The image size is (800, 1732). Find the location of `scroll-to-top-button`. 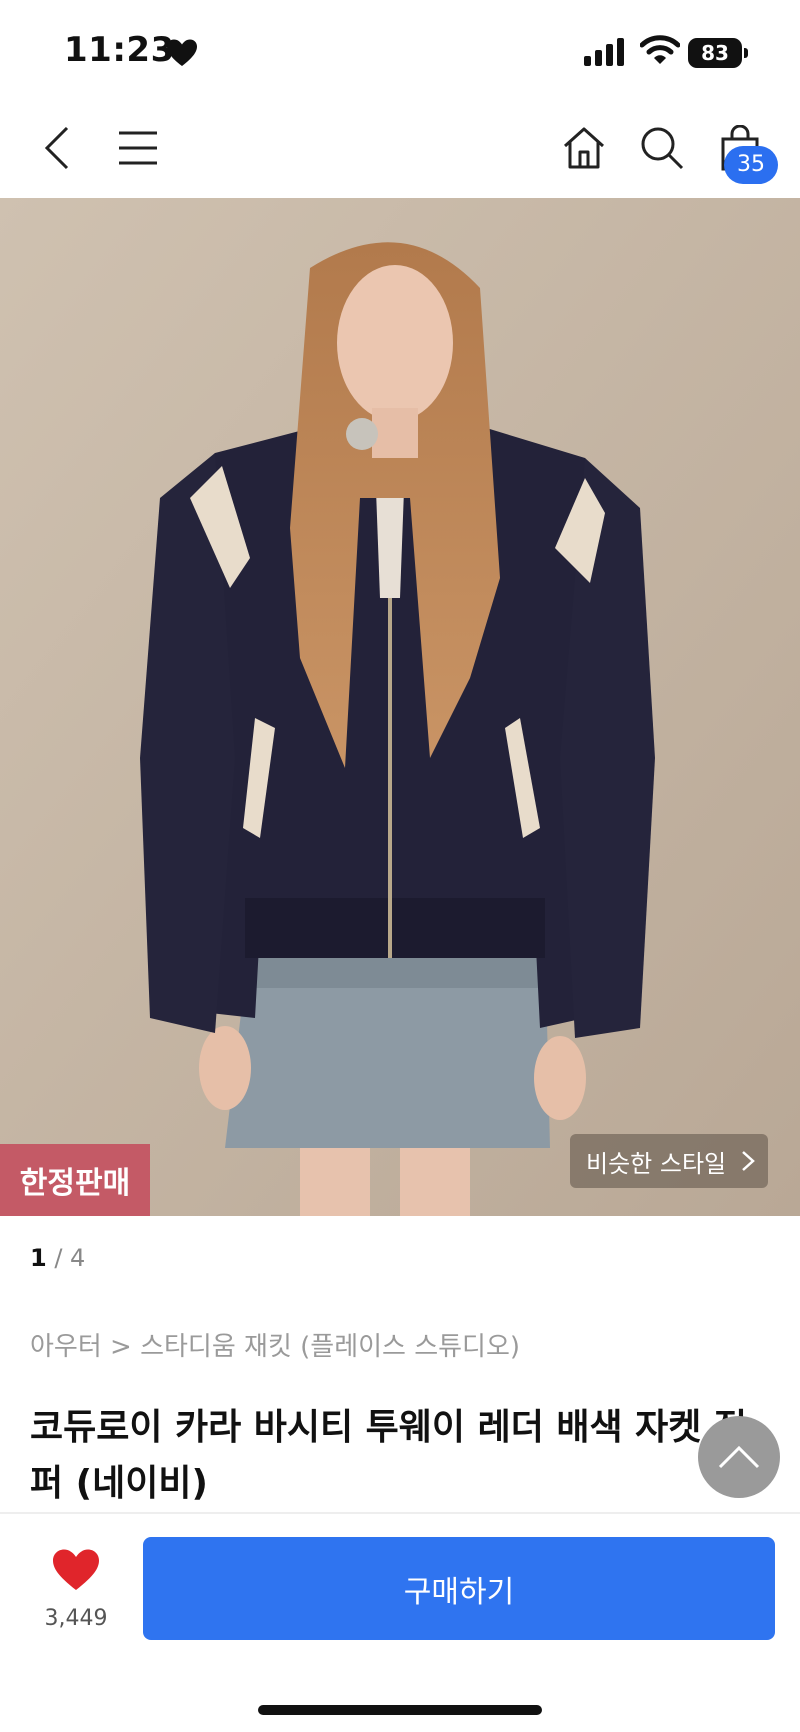

scroll-to-top-button is located at coordinates (739, 1457).